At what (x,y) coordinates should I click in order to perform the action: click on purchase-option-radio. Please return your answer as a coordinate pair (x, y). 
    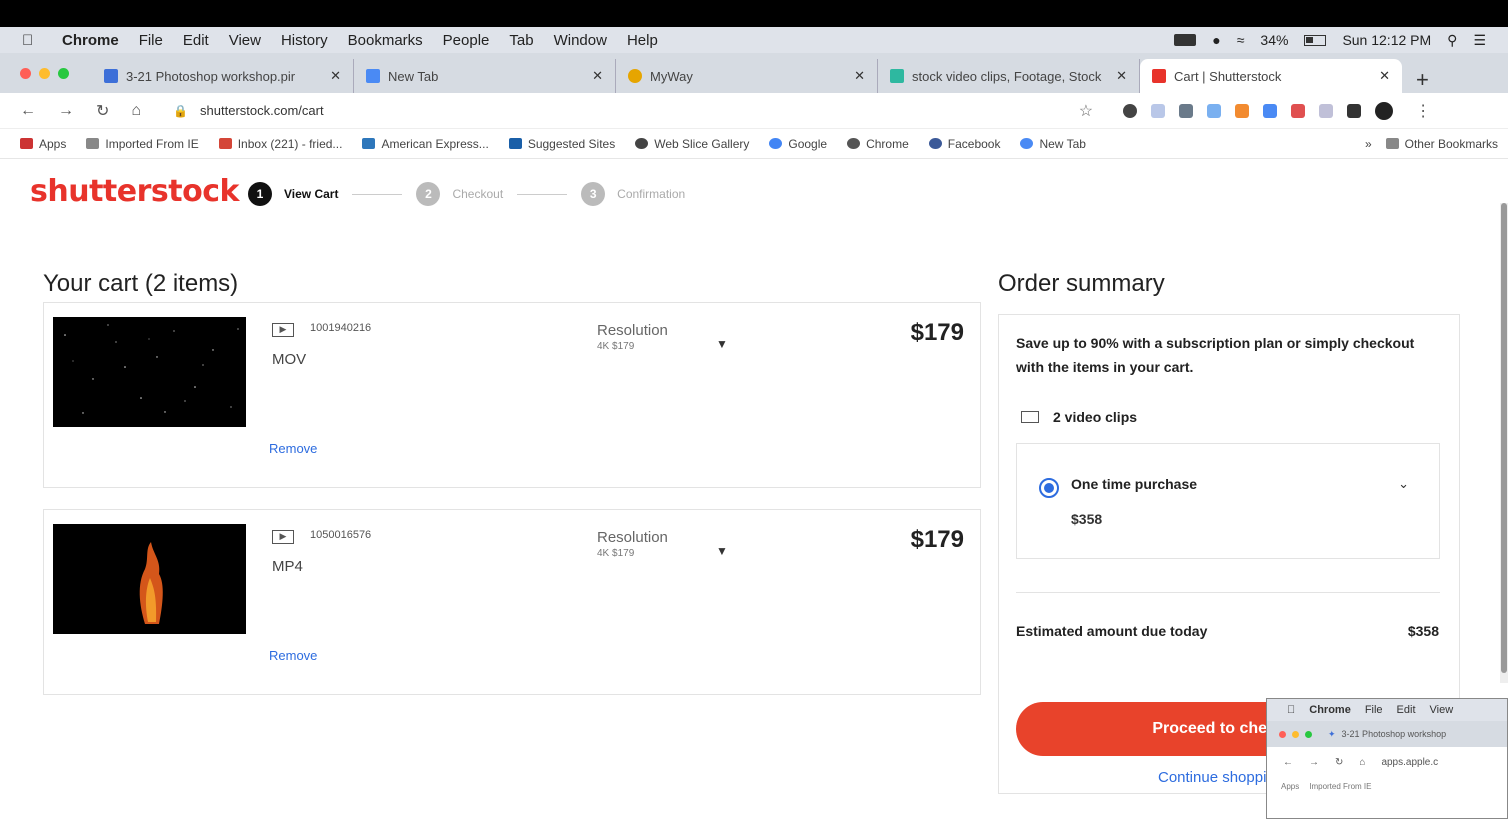
    Looking at the image, I should click on (1049, 488).